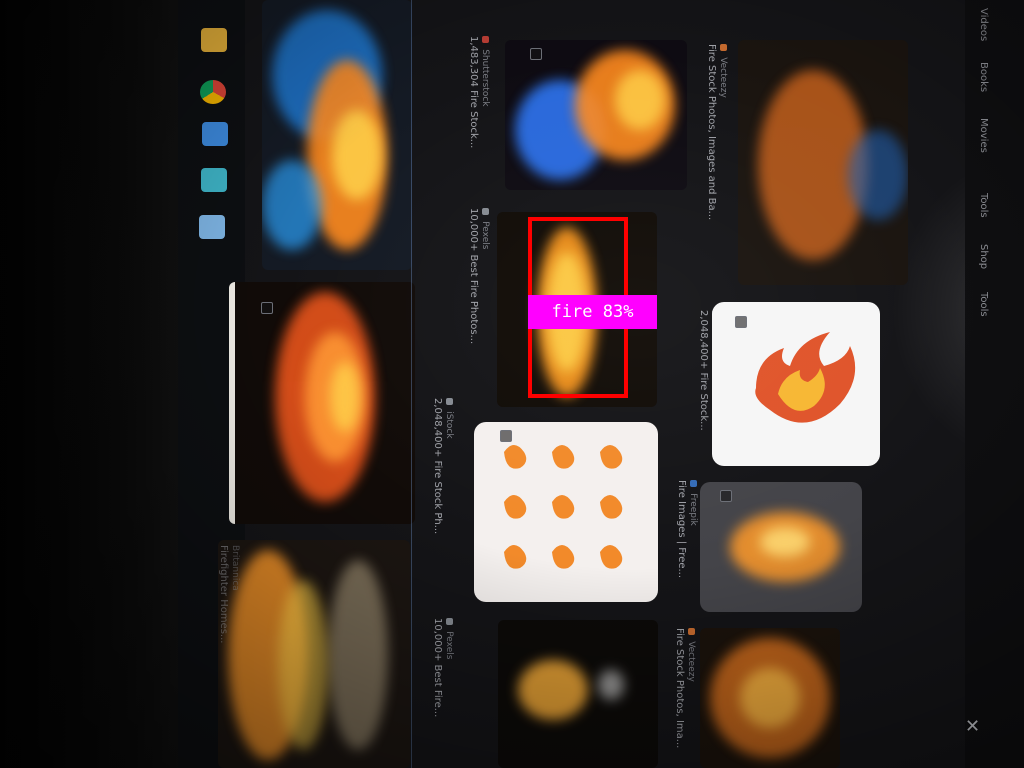 Image resolution: width=1024 pixels, height=768 pixels. I want to click on paint-icon, so click(215, 134).